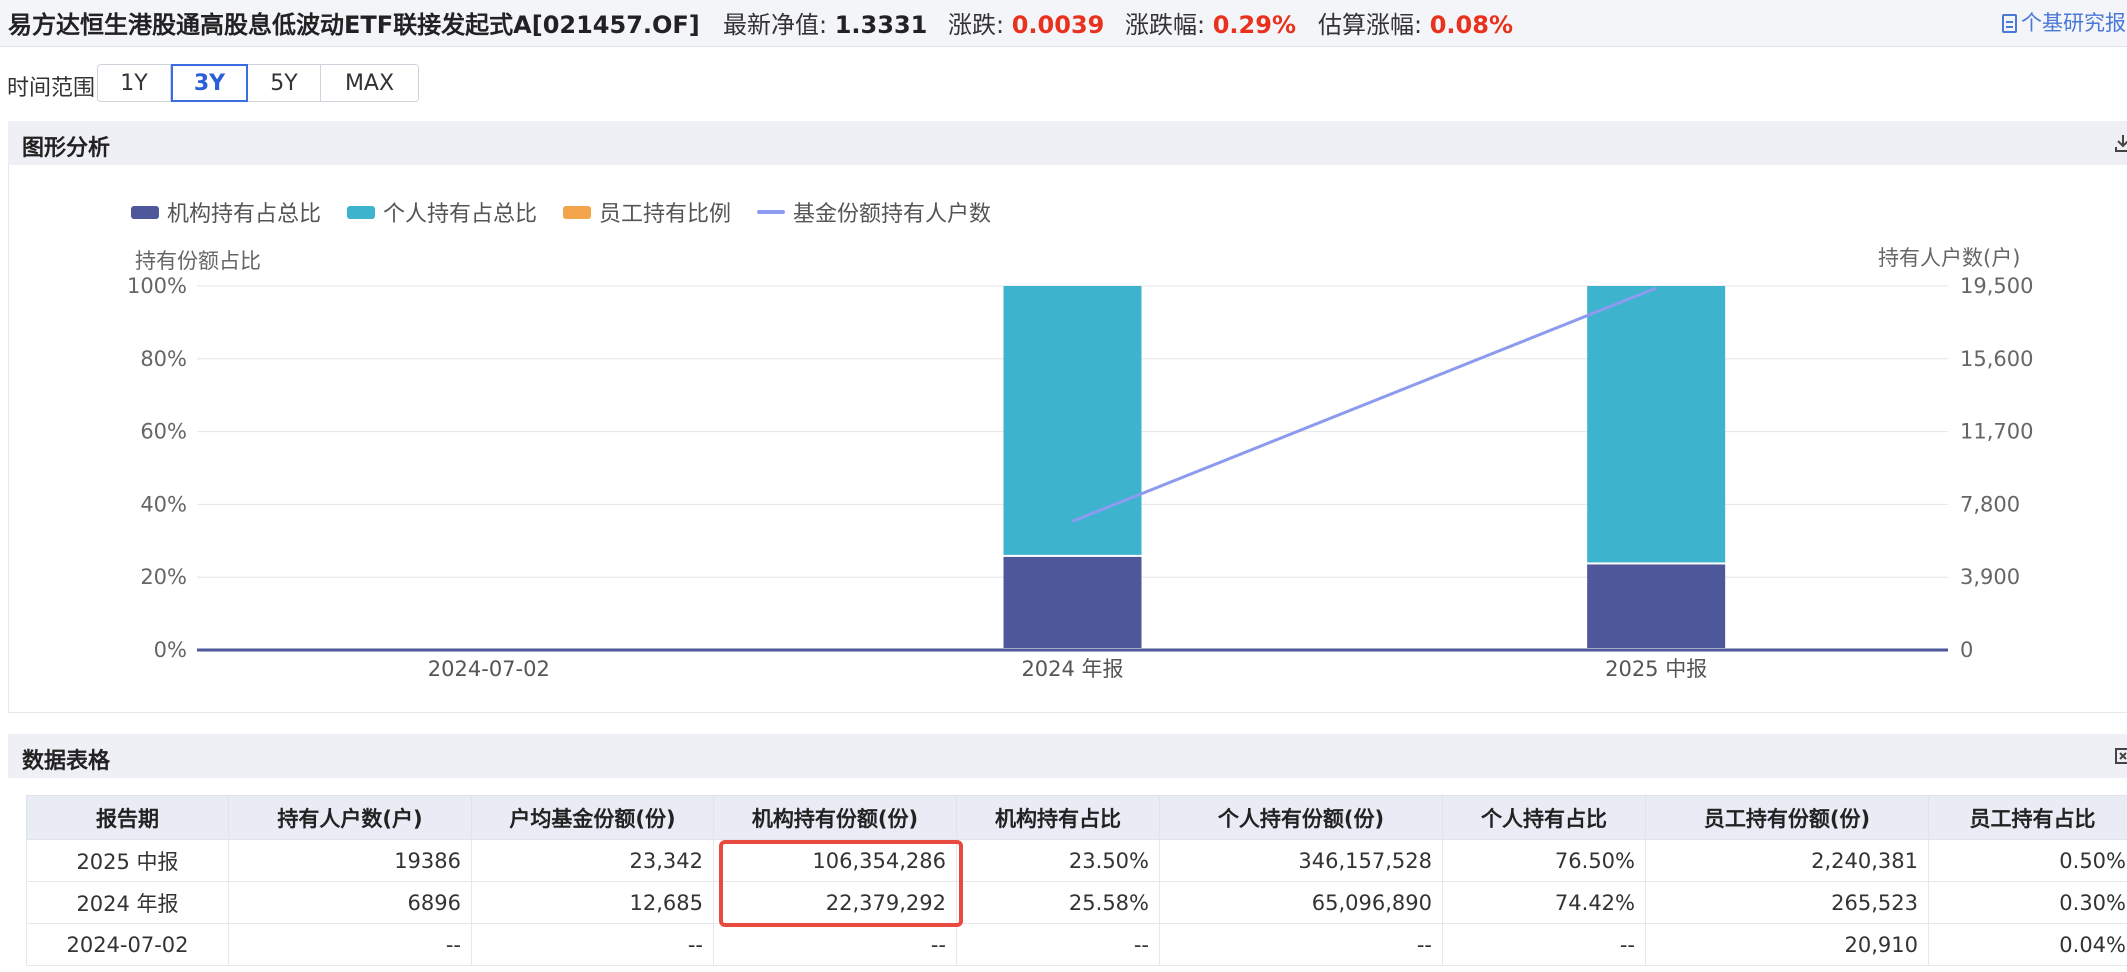 The height and width of the screenshot is (972, 2127). Describe the element at coordinates (127, 860) in the screenshot. I see `table-cell: 2025 中报` at that location.